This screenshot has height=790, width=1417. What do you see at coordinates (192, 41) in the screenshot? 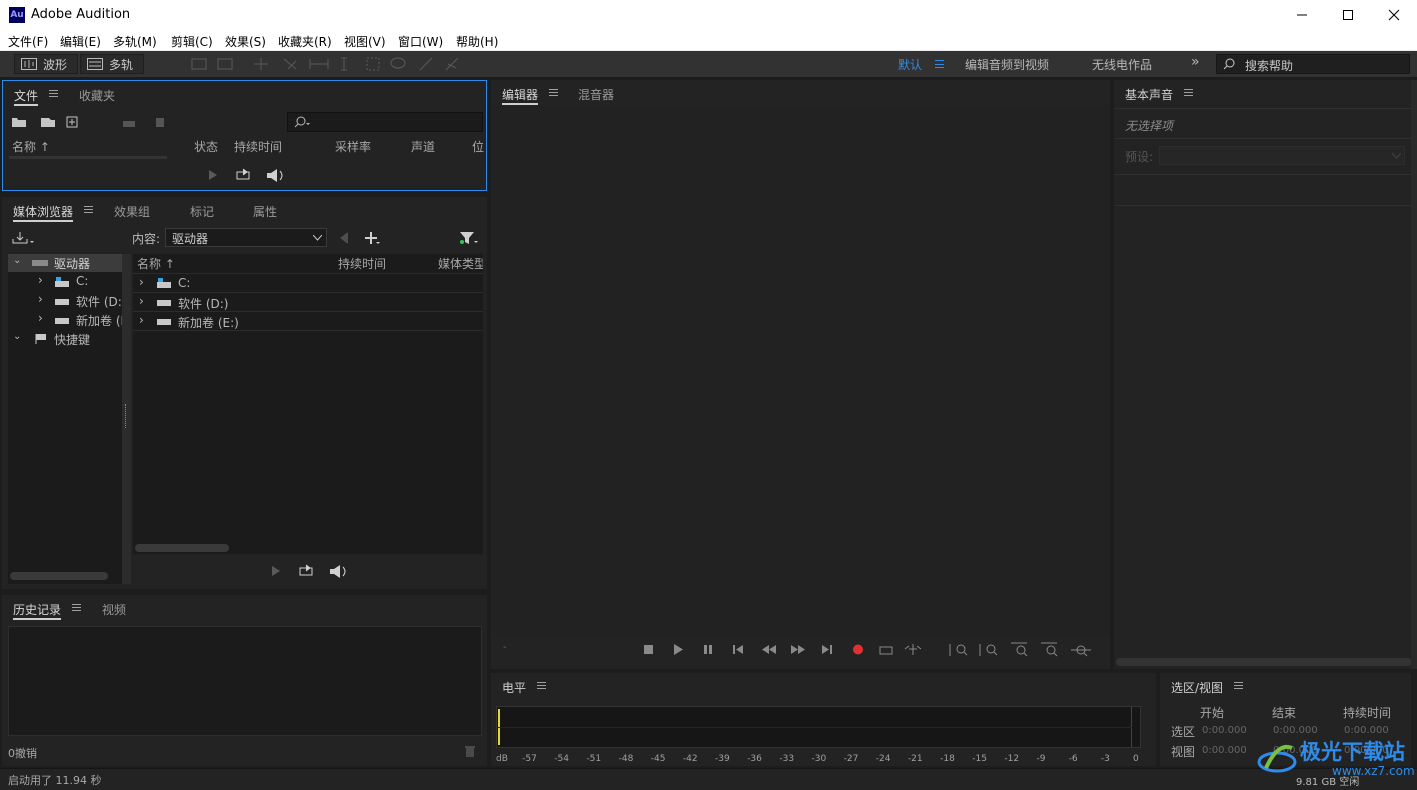
I see `menu-clip: 剪辑(C)` at bounding box center [192, 41].